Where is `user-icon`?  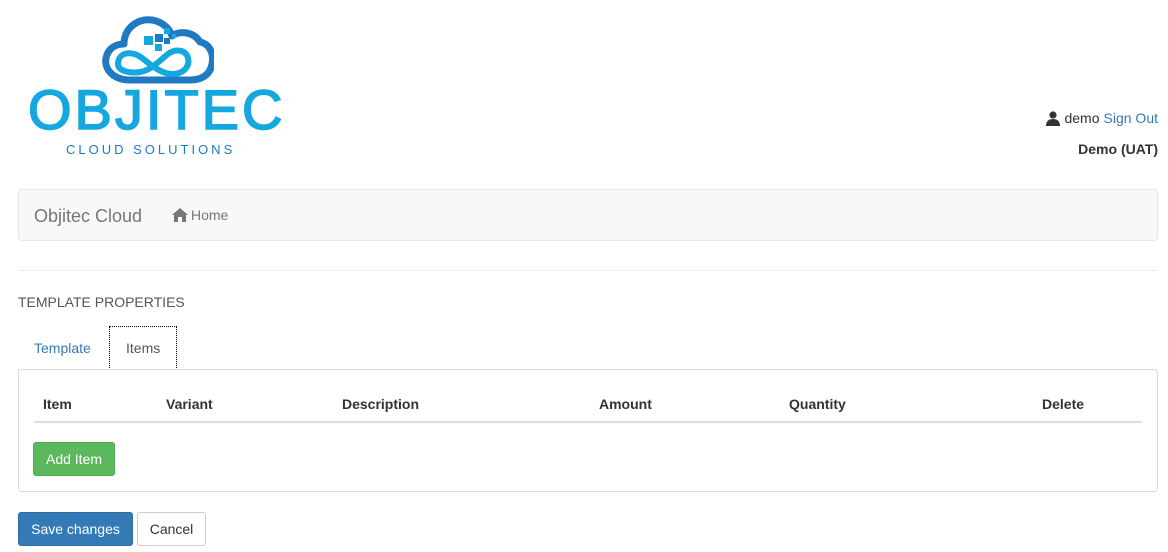 user-icon is located at coordinates (1053, 118).